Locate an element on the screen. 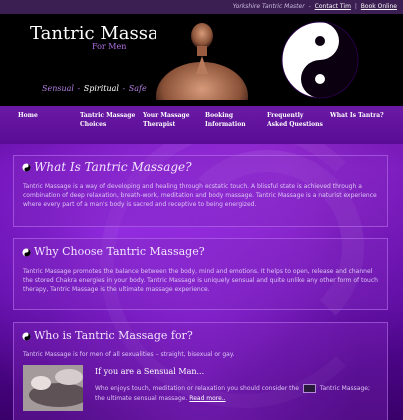  header-photo is located at coordinates (202, 58).